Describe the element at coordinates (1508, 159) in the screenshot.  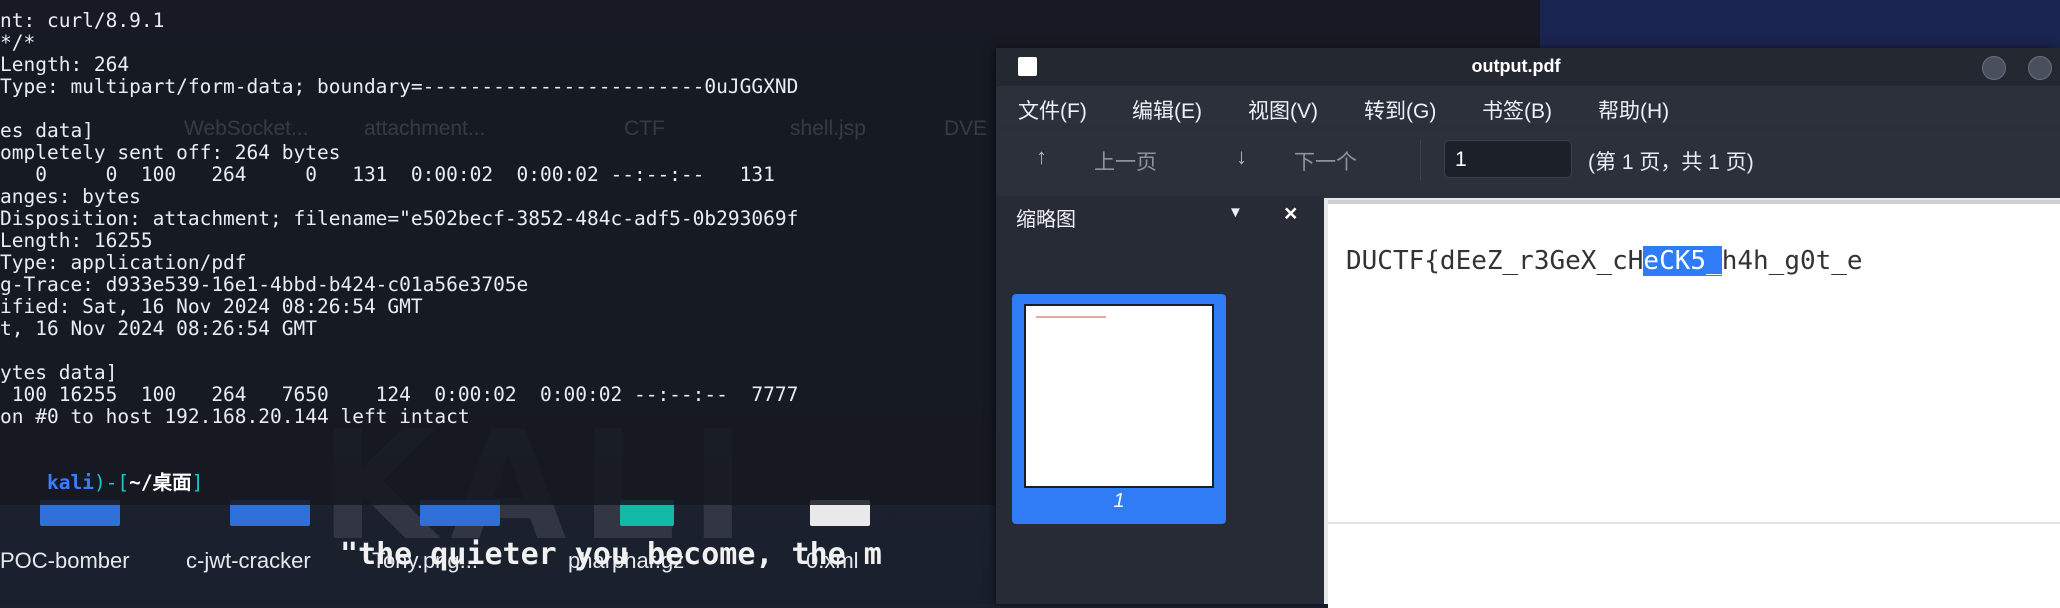
I see `page-number-input: 1` at that location.